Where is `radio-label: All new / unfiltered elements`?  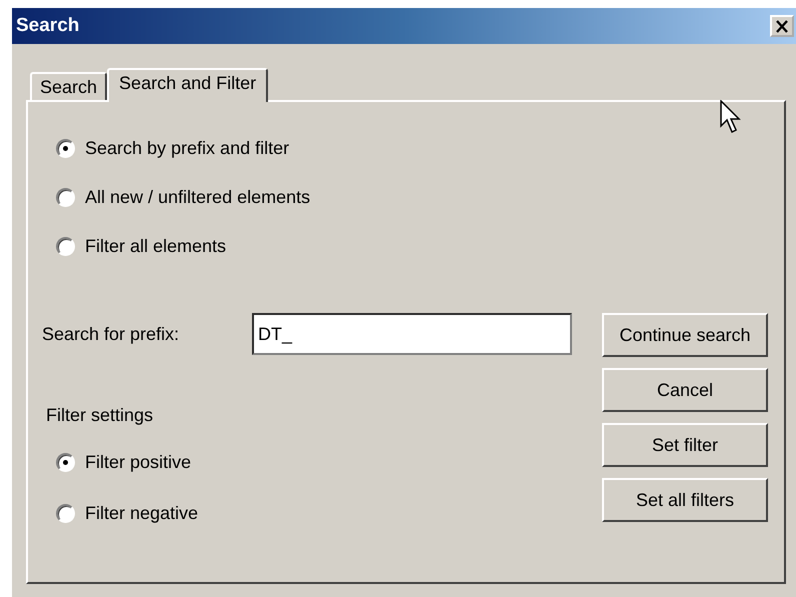
radio-label: All new / unfiltered elements is located at coordinates (197, 197).